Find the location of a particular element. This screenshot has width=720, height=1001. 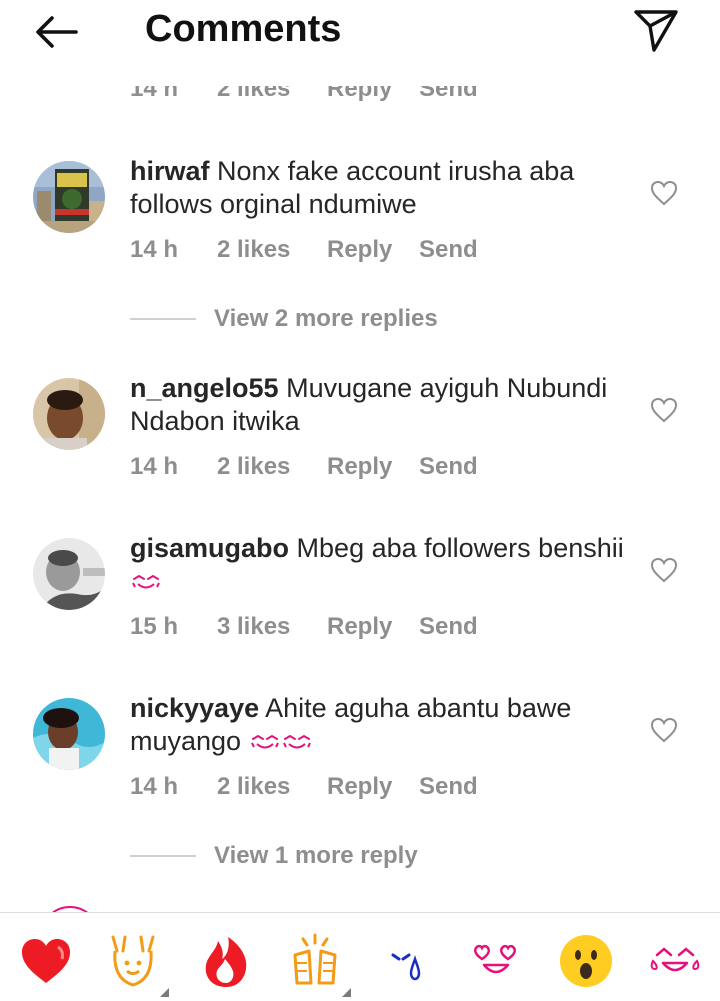

arrow-left-icon is located at coordinates (57, 32).